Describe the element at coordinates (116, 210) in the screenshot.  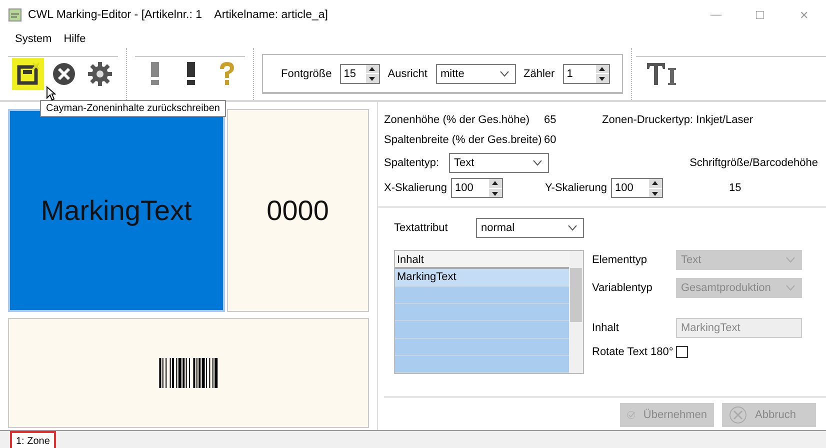
I see `zone-text: MarkingText` at that location.